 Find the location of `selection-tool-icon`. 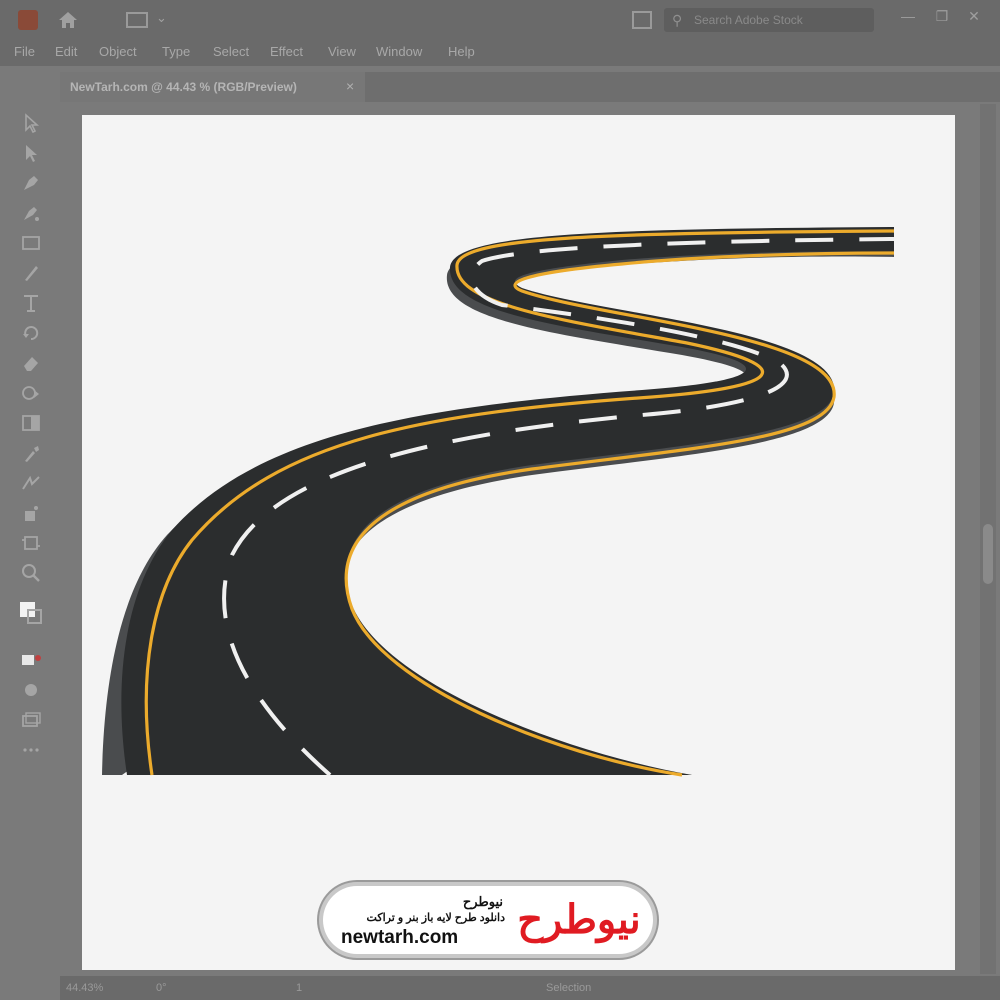

selection-tool-icon is located at coordinates (31, 123).